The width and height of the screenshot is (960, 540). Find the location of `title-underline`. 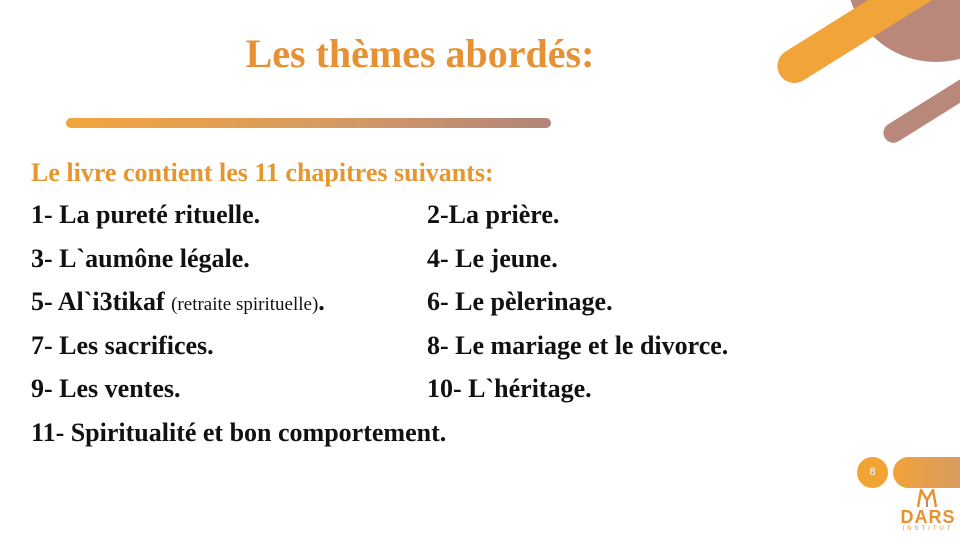

title-underline is located at coordinates (308, 123).